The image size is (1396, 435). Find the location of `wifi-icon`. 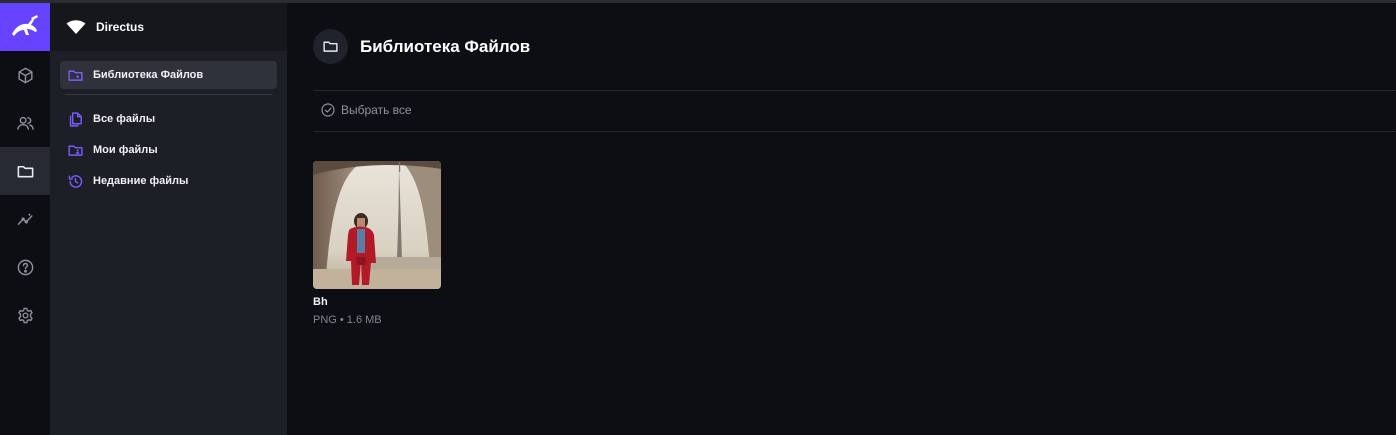

wifi-icon is located at coordinates (76, 26).